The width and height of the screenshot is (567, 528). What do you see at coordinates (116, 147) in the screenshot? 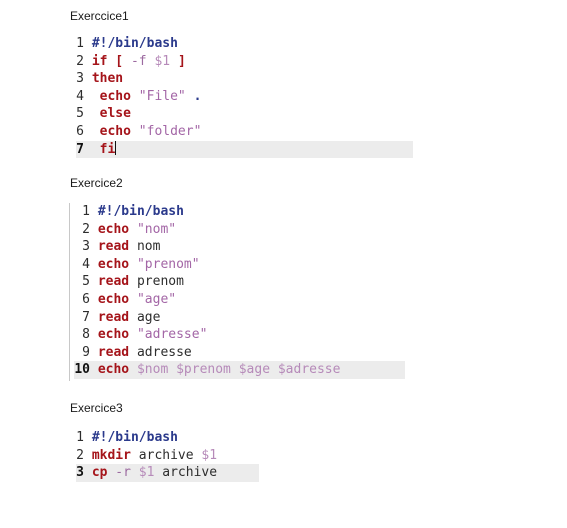
I see `text-cursor` at bounding box center [116, 147].